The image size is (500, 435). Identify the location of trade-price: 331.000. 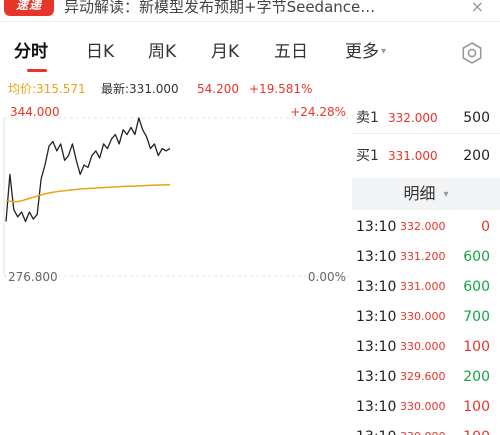
(423, 286).